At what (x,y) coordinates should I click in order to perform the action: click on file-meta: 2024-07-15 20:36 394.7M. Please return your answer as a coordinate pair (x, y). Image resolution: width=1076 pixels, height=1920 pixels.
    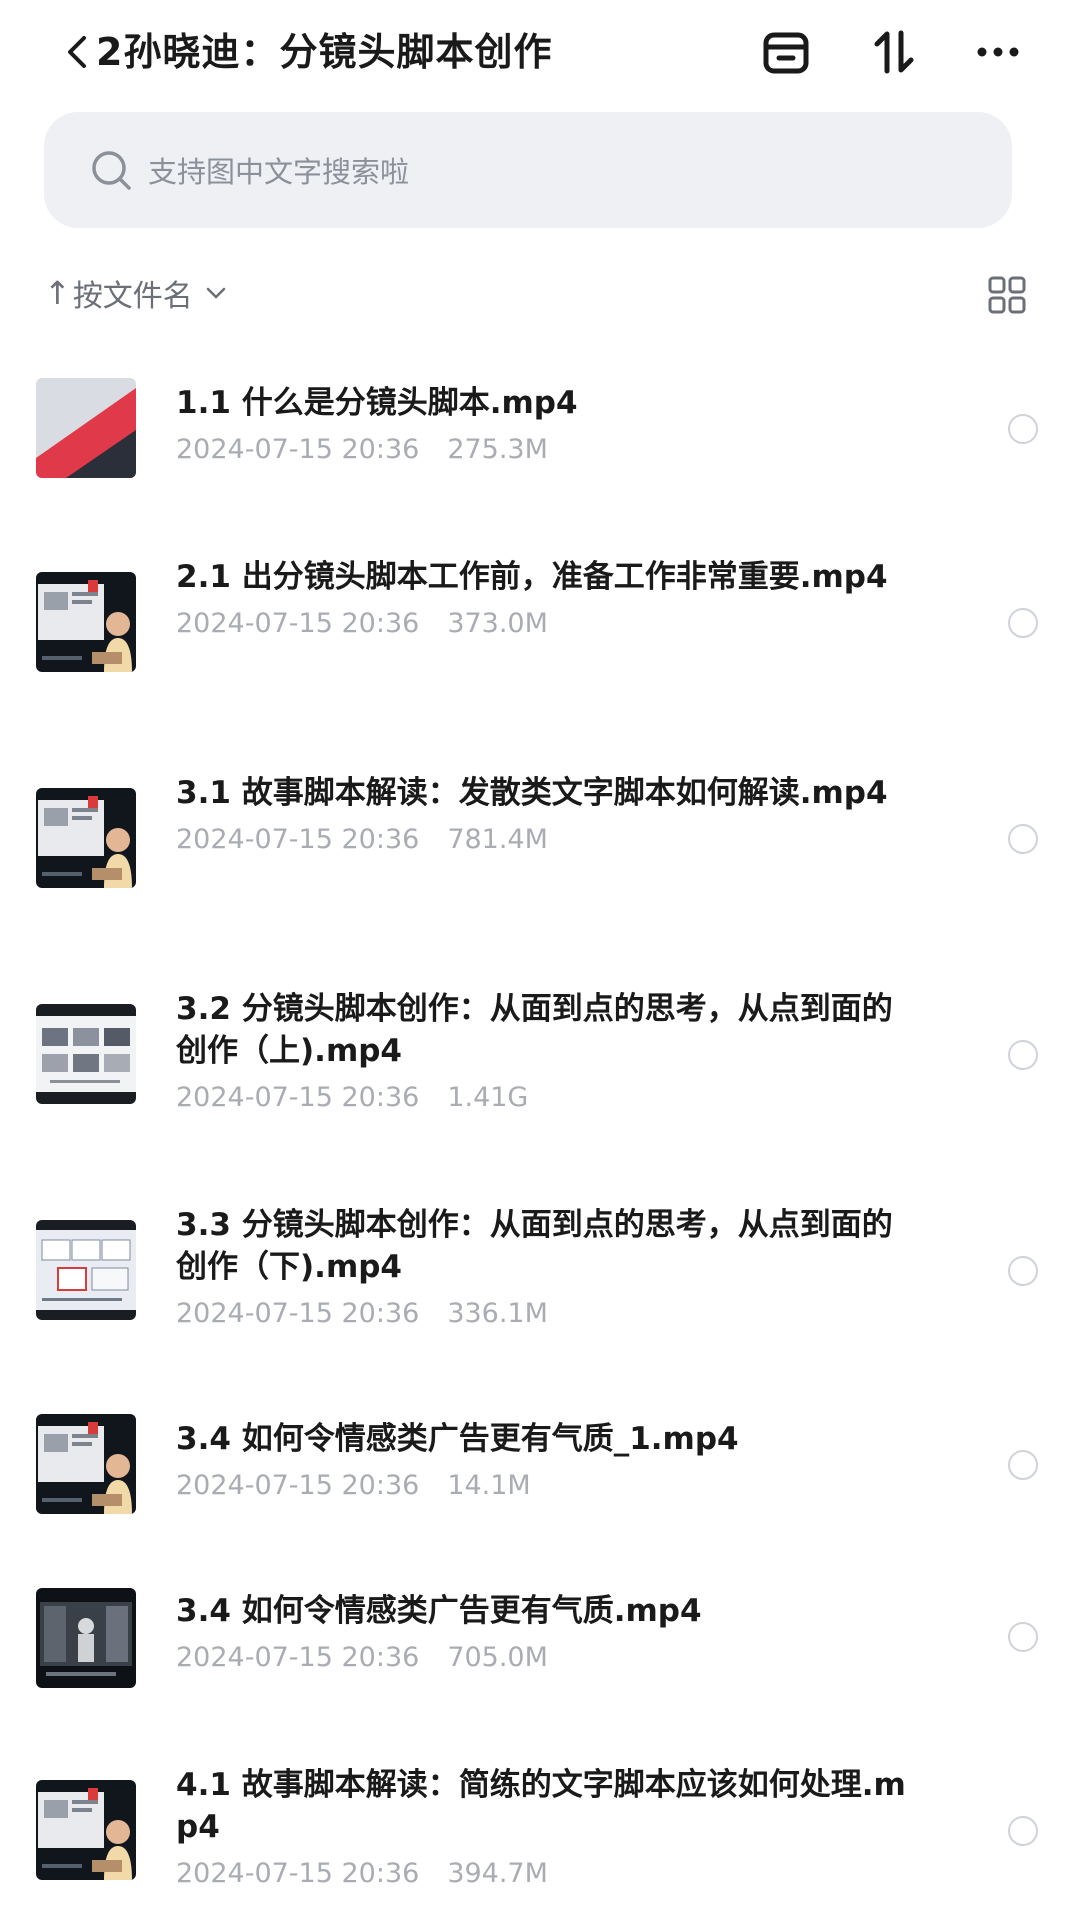
    Looking at the image, I should click on (546, 1874).